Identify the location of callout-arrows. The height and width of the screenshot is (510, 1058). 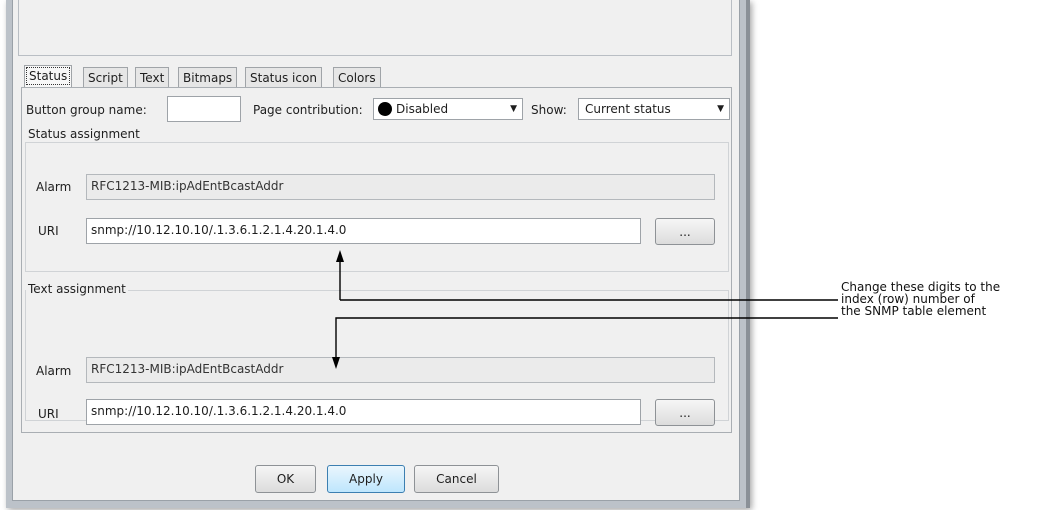
(585, 309).